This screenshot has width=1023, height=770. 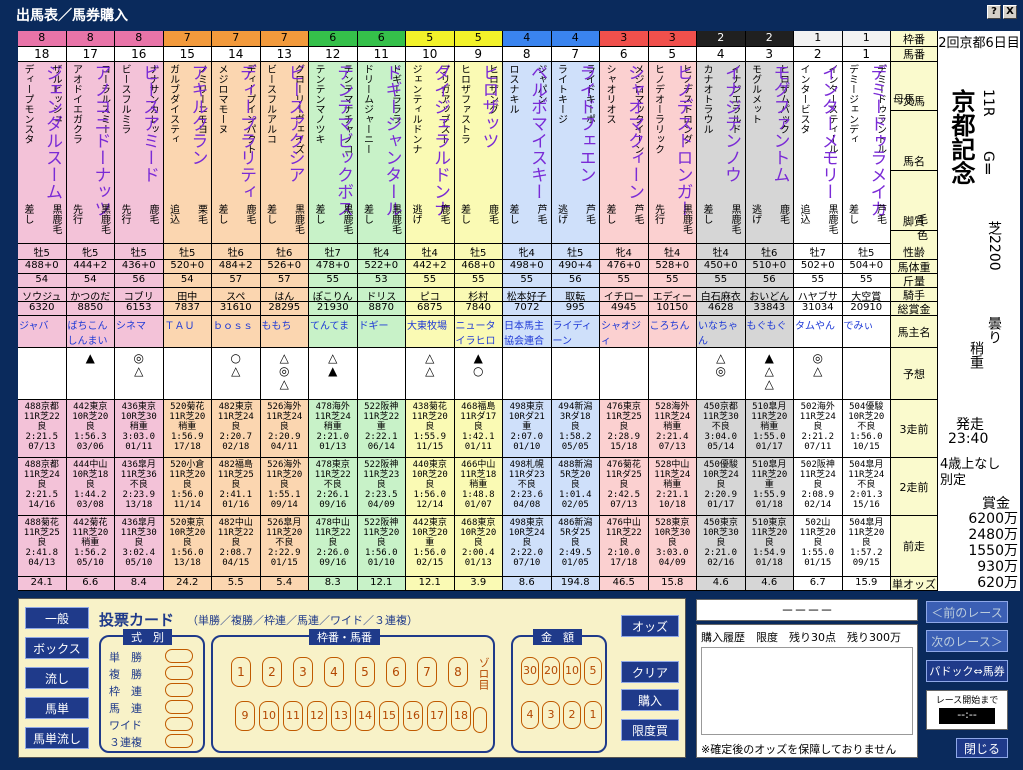 What do you see at coordinates (593, 671) in the screenshot?
I see `amount-mark: 5` at bounding box center [593, 671].